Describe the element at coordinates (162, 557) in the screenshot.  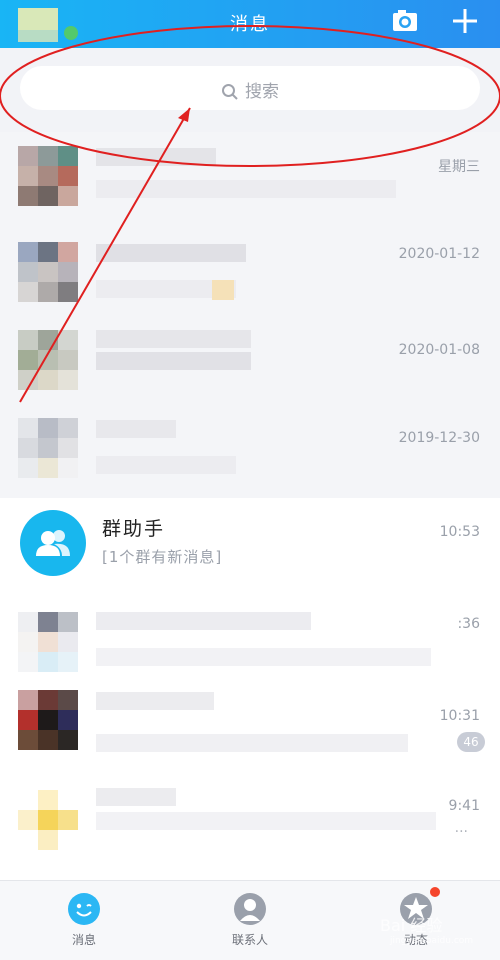
I see `group-assistant-subtitle: [1个群有新消息]` at that location.